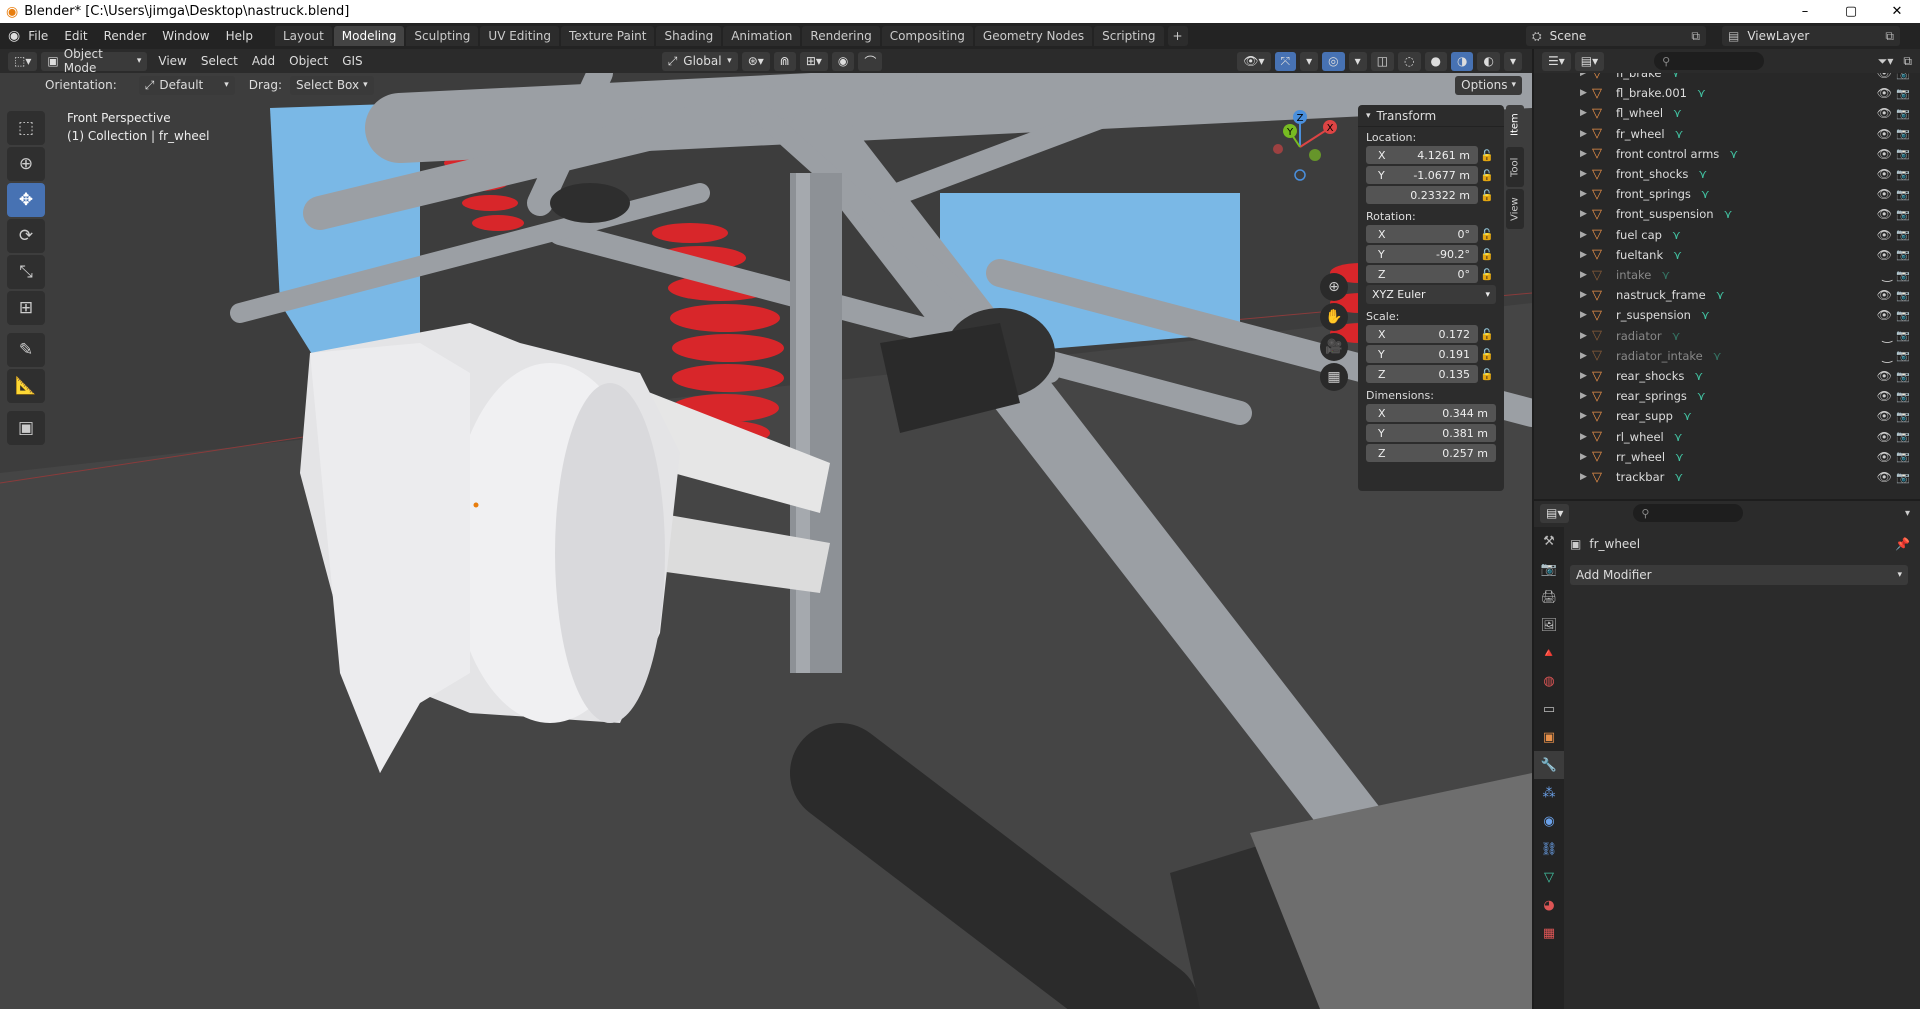 This screenshot has height=1009, width=1920. I want to click on overlay-menu: ▾, so click(1357, 61).